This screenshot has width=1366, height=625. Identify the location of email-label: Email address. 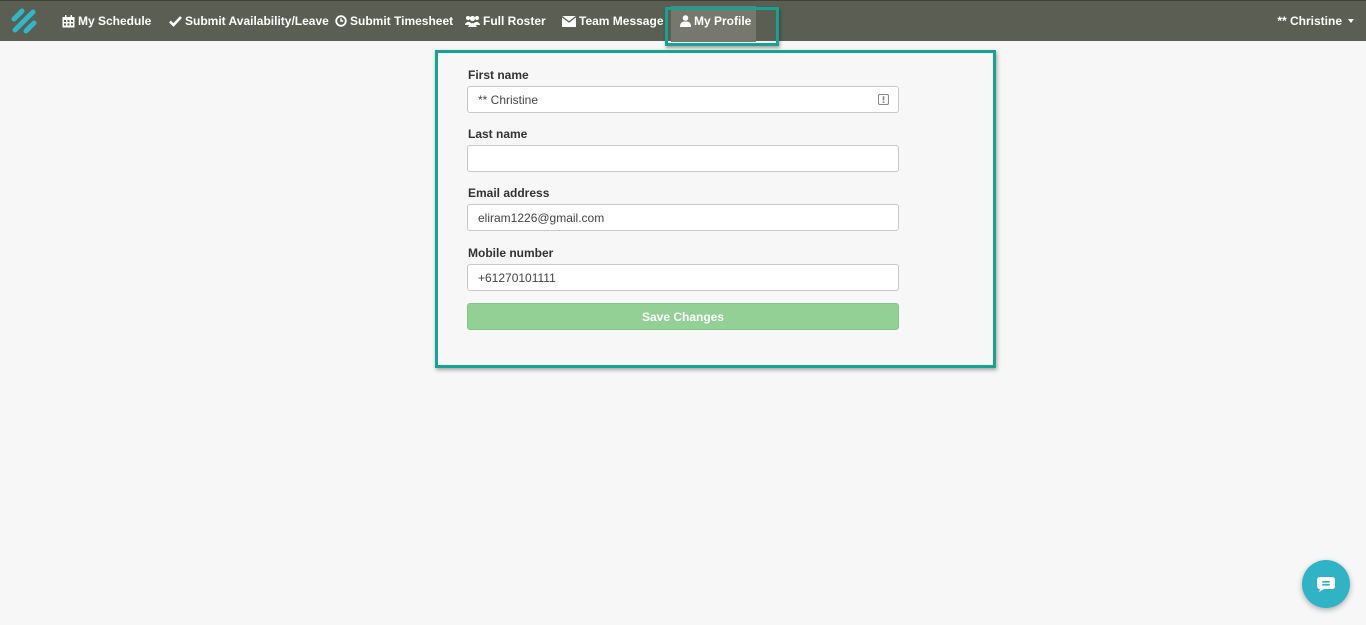
(509, 193).